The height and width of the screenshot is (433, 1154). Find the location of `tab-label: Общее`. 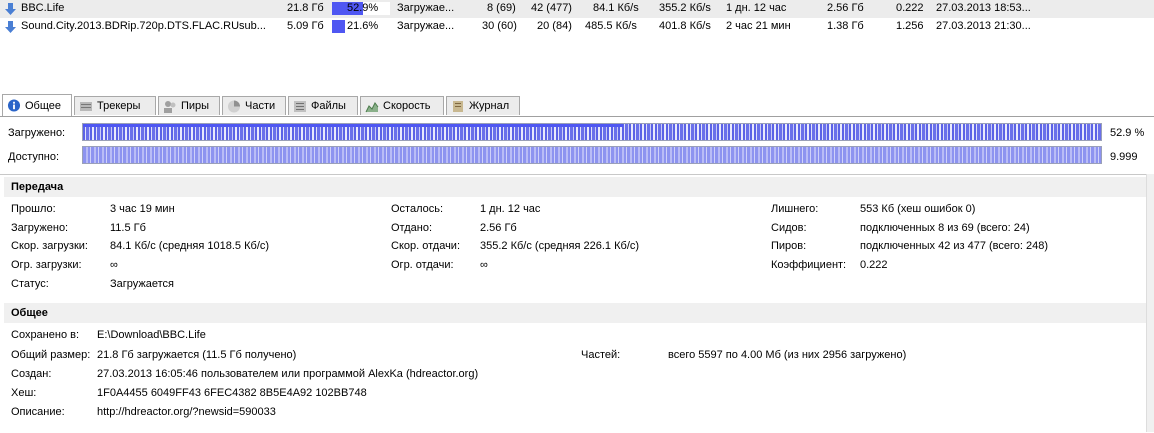

tab-label: Общее is located at coordinates (43, 105).